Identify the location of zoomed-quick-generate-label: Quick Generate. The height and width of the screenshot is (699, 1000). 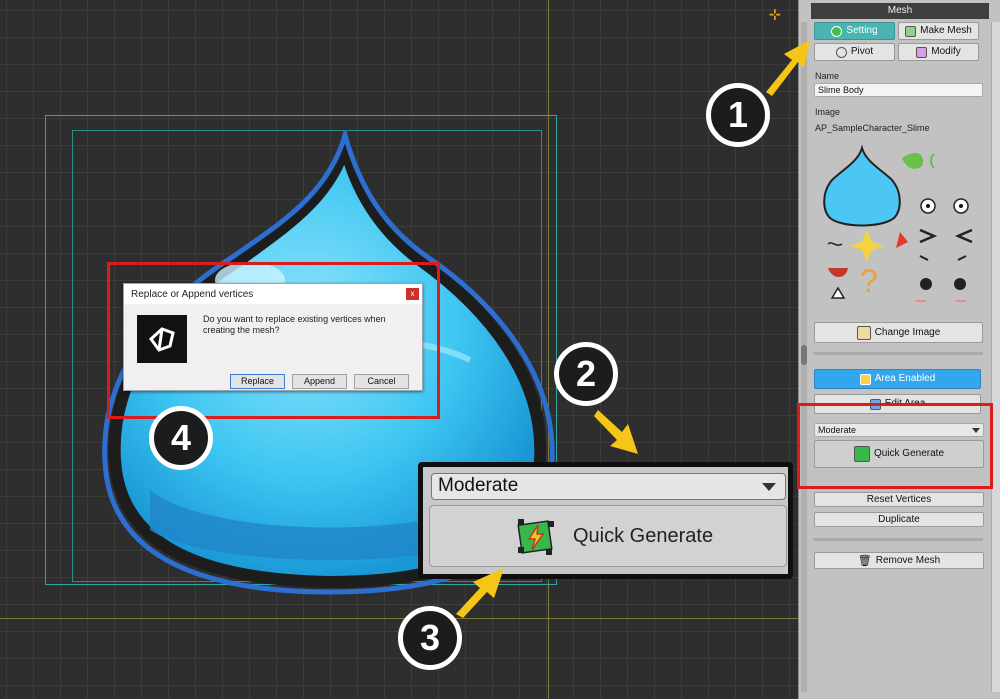
(643, 536).